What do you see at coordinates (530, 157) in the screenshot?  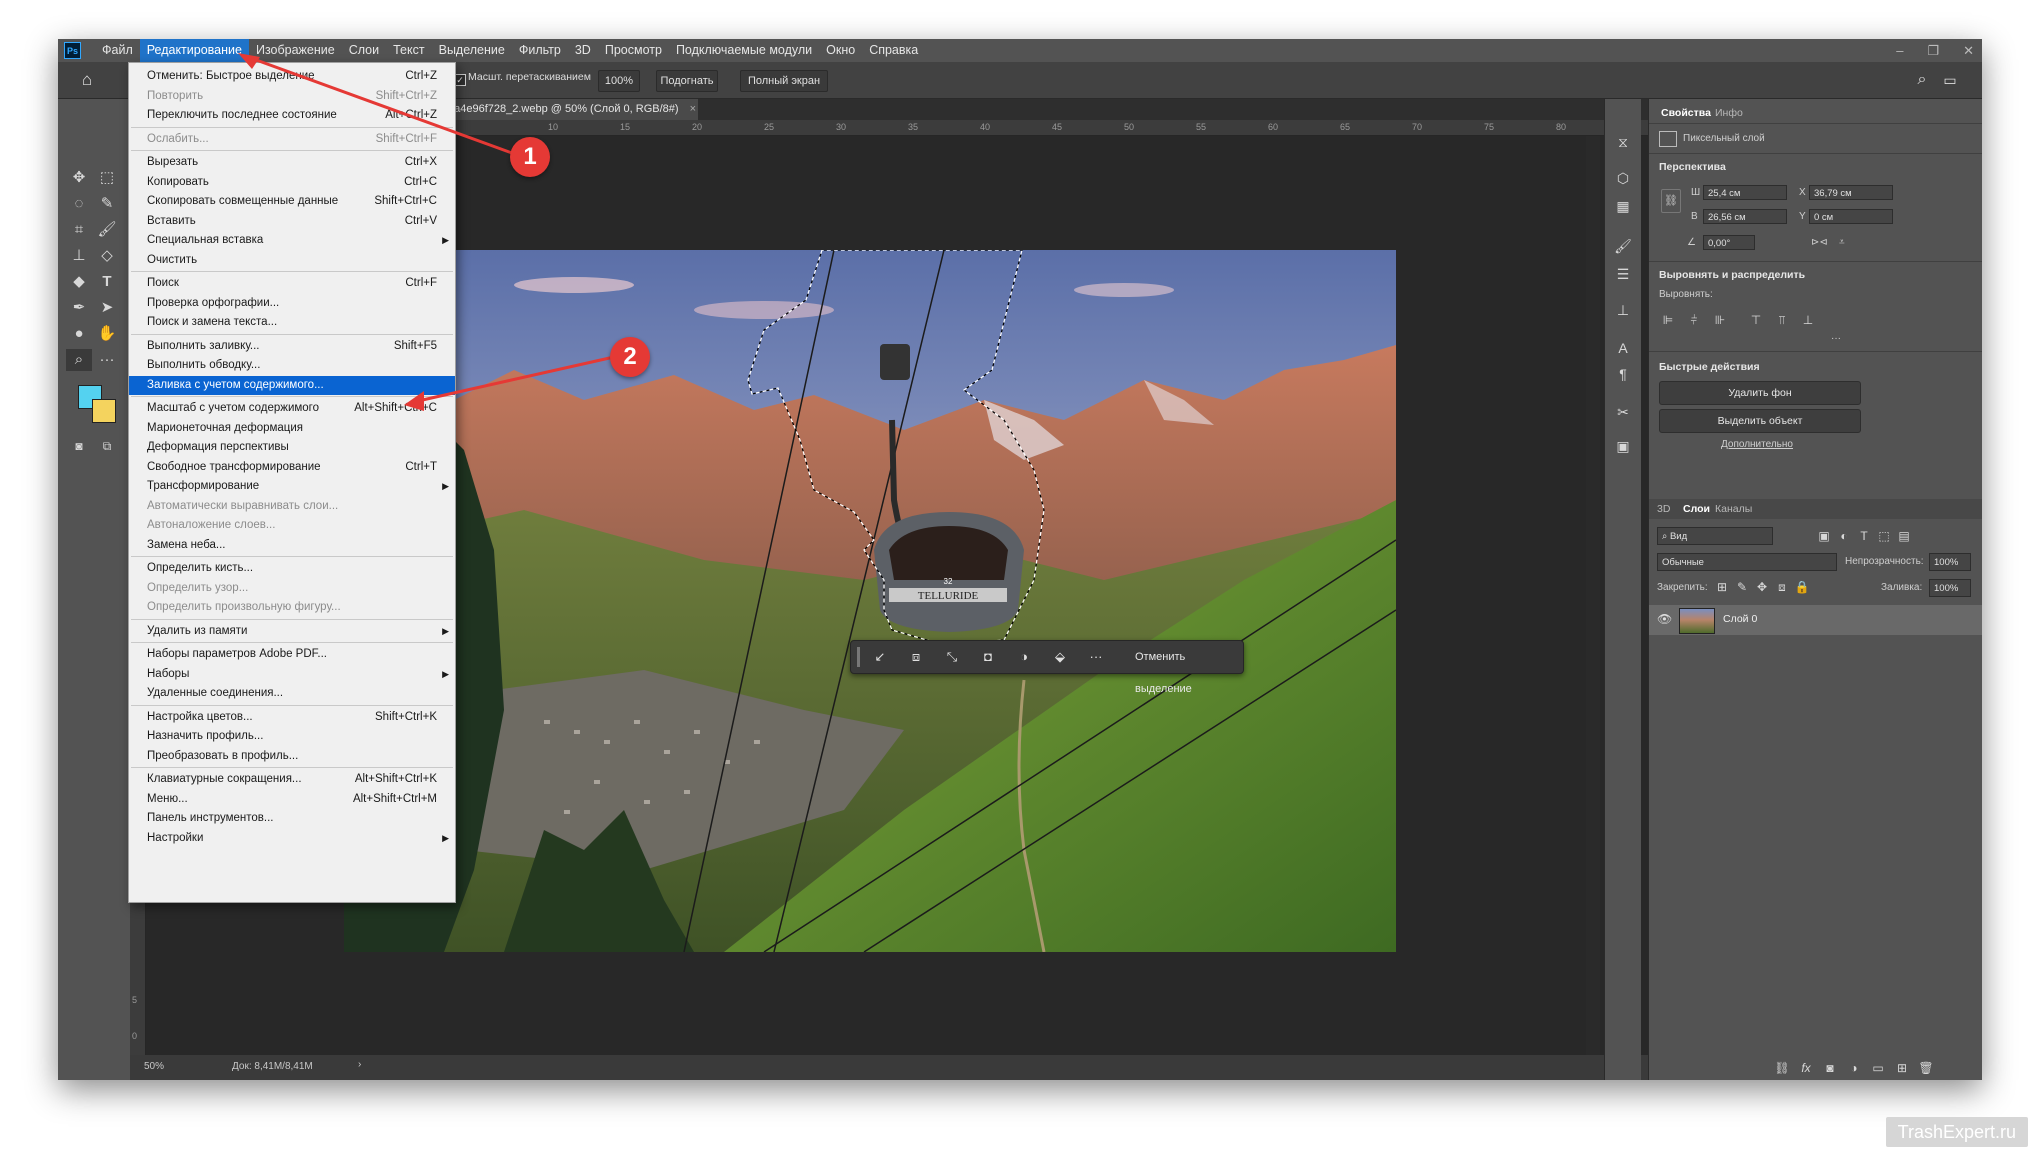 I see `annotation-marker-1: 1` at bounding box center [530, 157].